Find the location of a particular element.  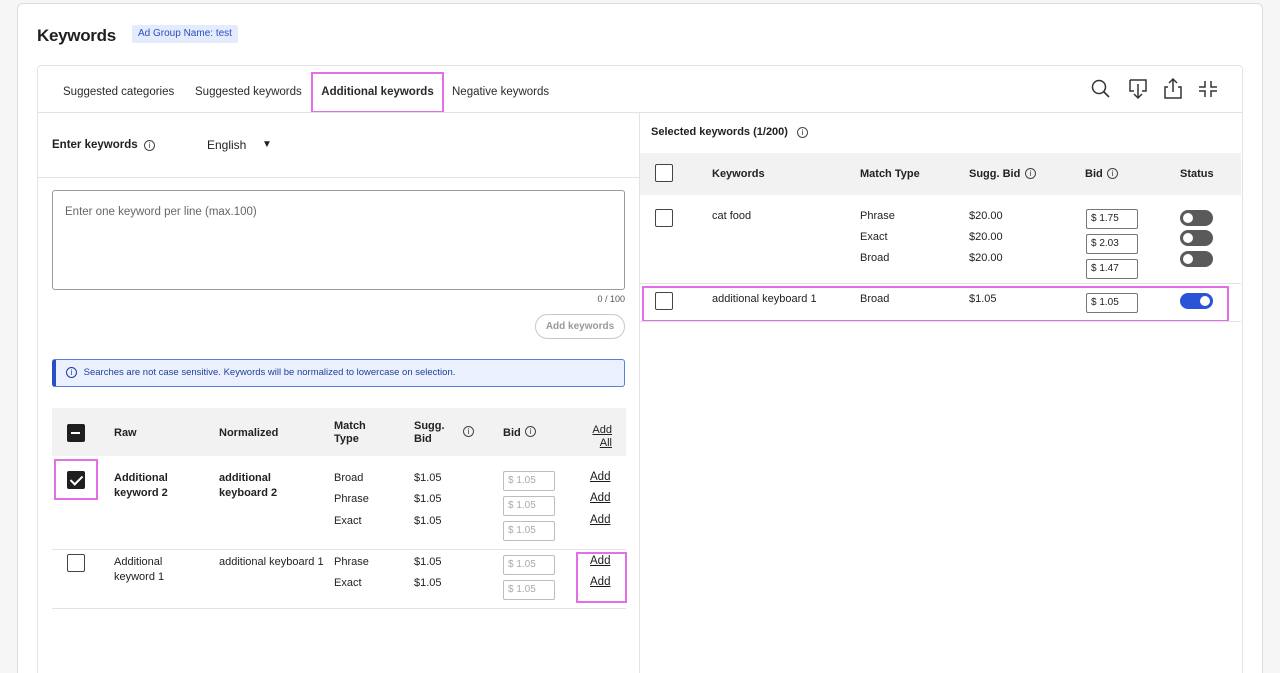

language-select: English is located at coordinates (226, 145).